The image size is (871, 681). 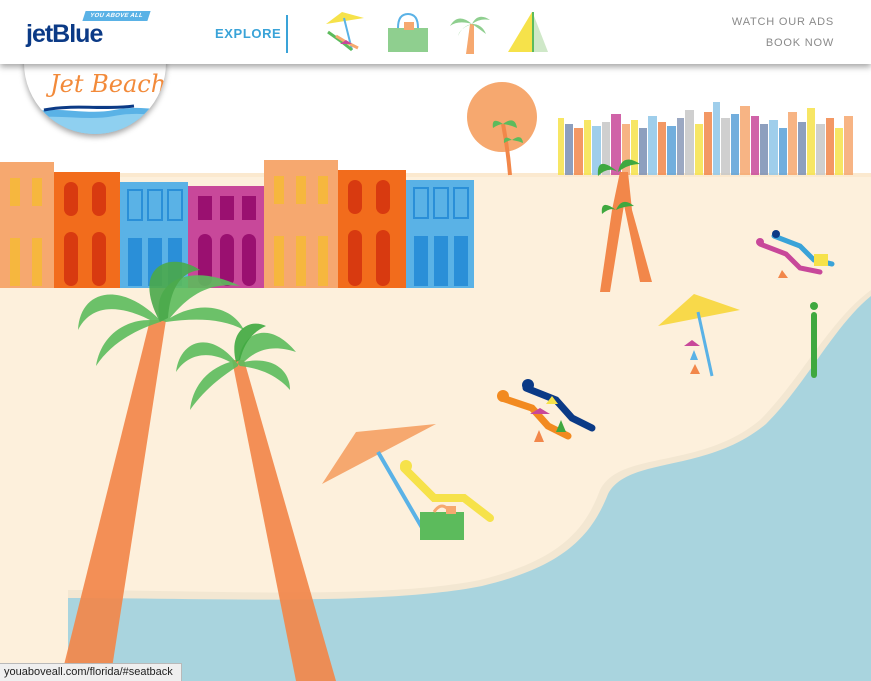 I want to click on book-now-link: BOOK NOW, so click(x=800, y=43).